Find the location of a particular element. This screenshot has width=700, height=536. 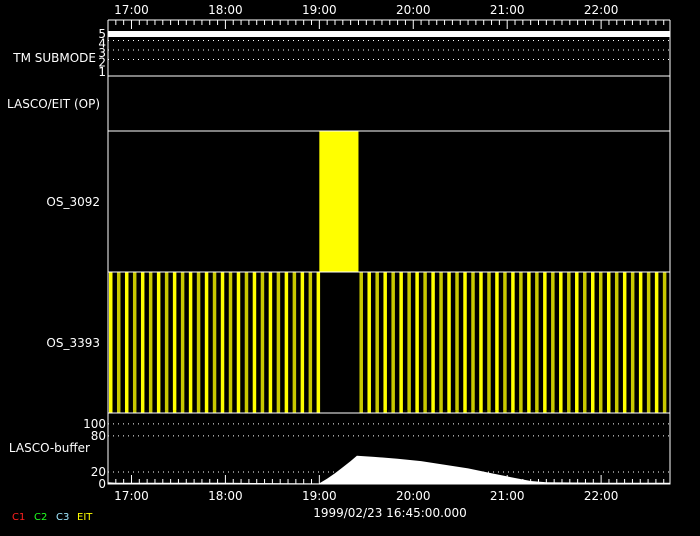

top-x-tick-label: 22:00 is located at coordinates (601, 10).